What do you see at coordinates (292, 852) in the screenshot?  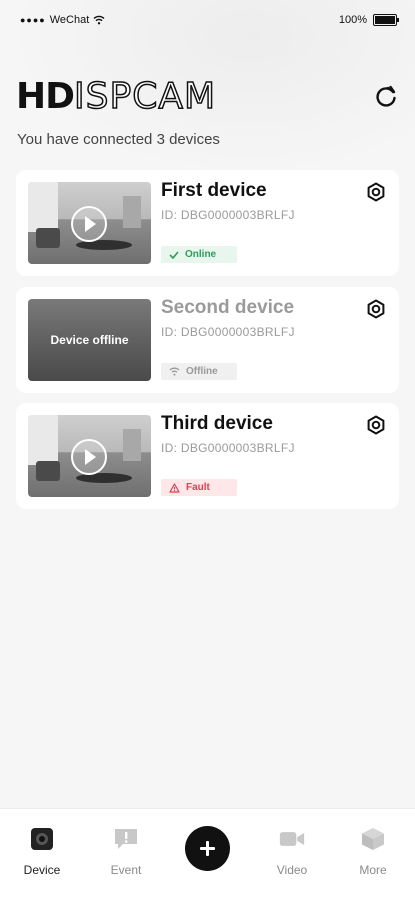 I see `tab-video: Video` at bounding box center [292, 852].